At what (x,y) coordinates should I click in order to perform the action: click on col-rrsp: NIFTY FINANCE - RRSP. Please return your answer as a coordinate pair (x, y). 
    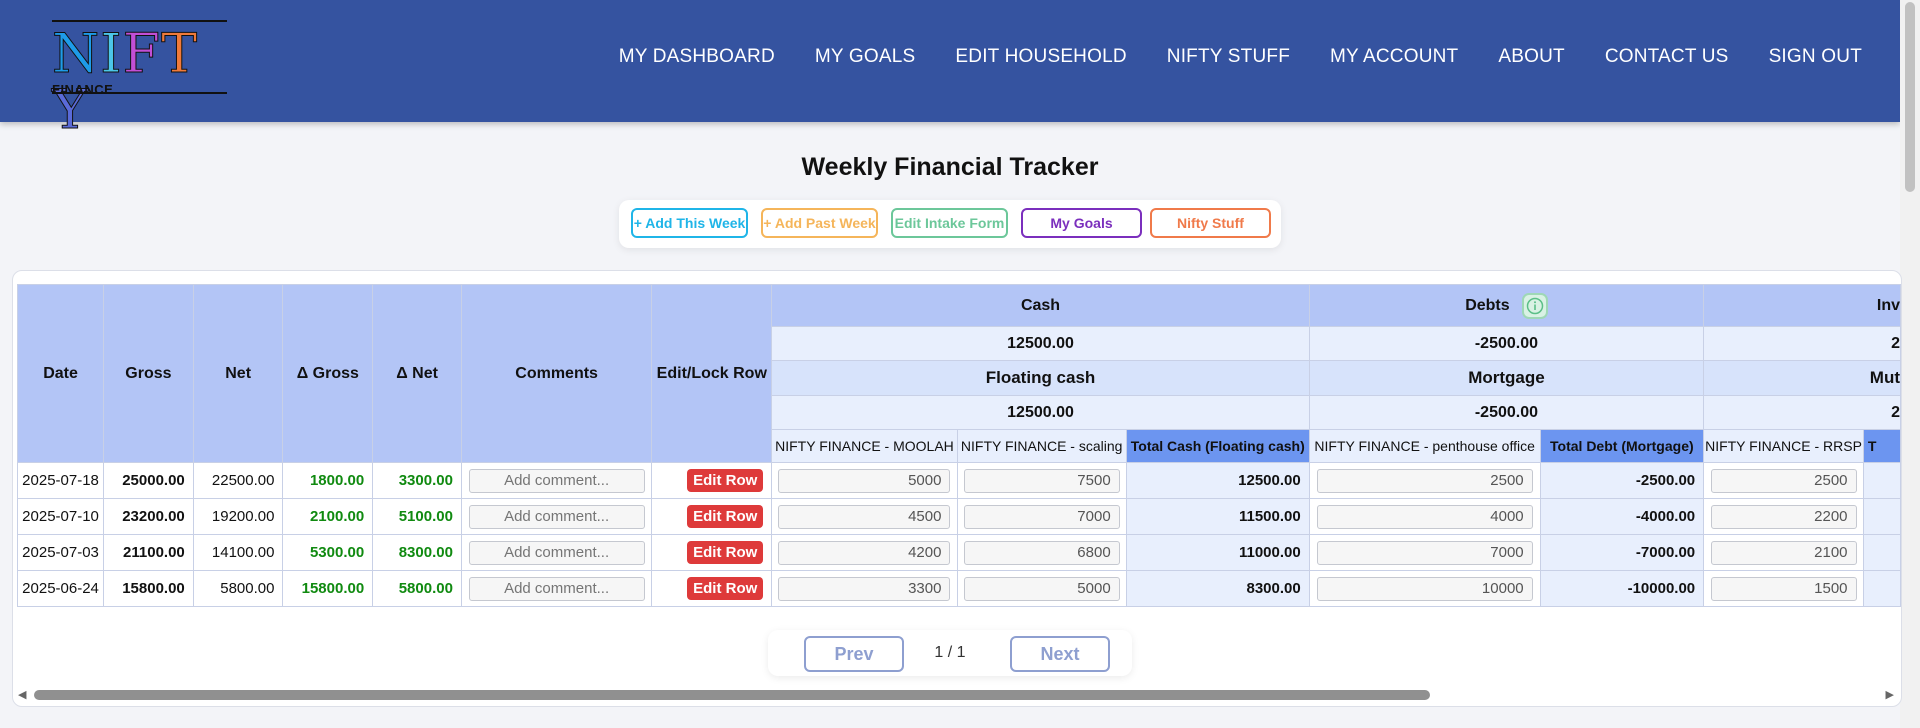
    Looking at the image, I should click on (1783, 446).